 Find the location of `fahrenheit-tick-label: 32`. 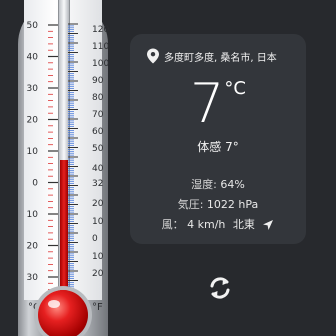

fahrenheit-tick-label: 32 is located at coordinates (97, 184).